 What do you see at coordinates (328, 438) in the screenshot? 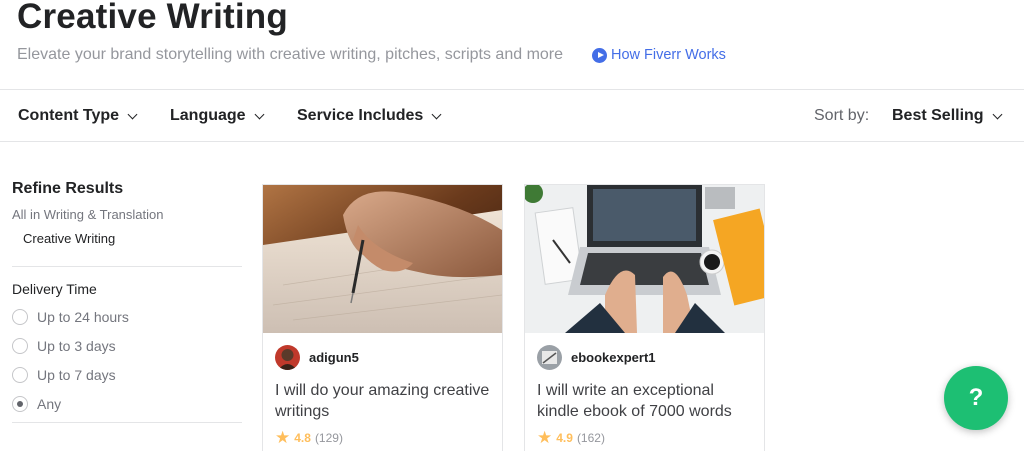
I see `rating-count: (129)` at bounding box center [328, 438].